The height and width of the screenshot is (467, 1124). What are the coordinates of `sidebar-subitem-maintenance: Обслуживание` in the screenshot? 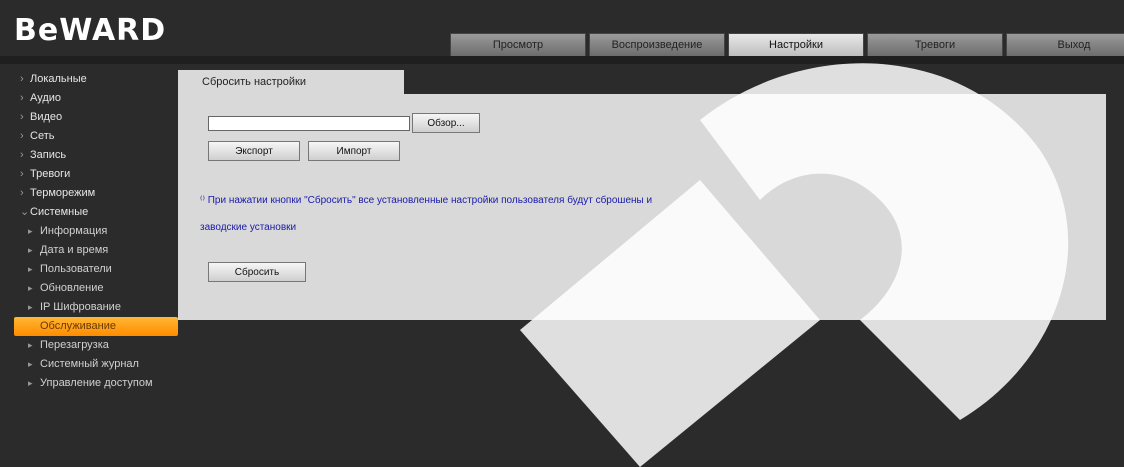 It's located at (96, 326).